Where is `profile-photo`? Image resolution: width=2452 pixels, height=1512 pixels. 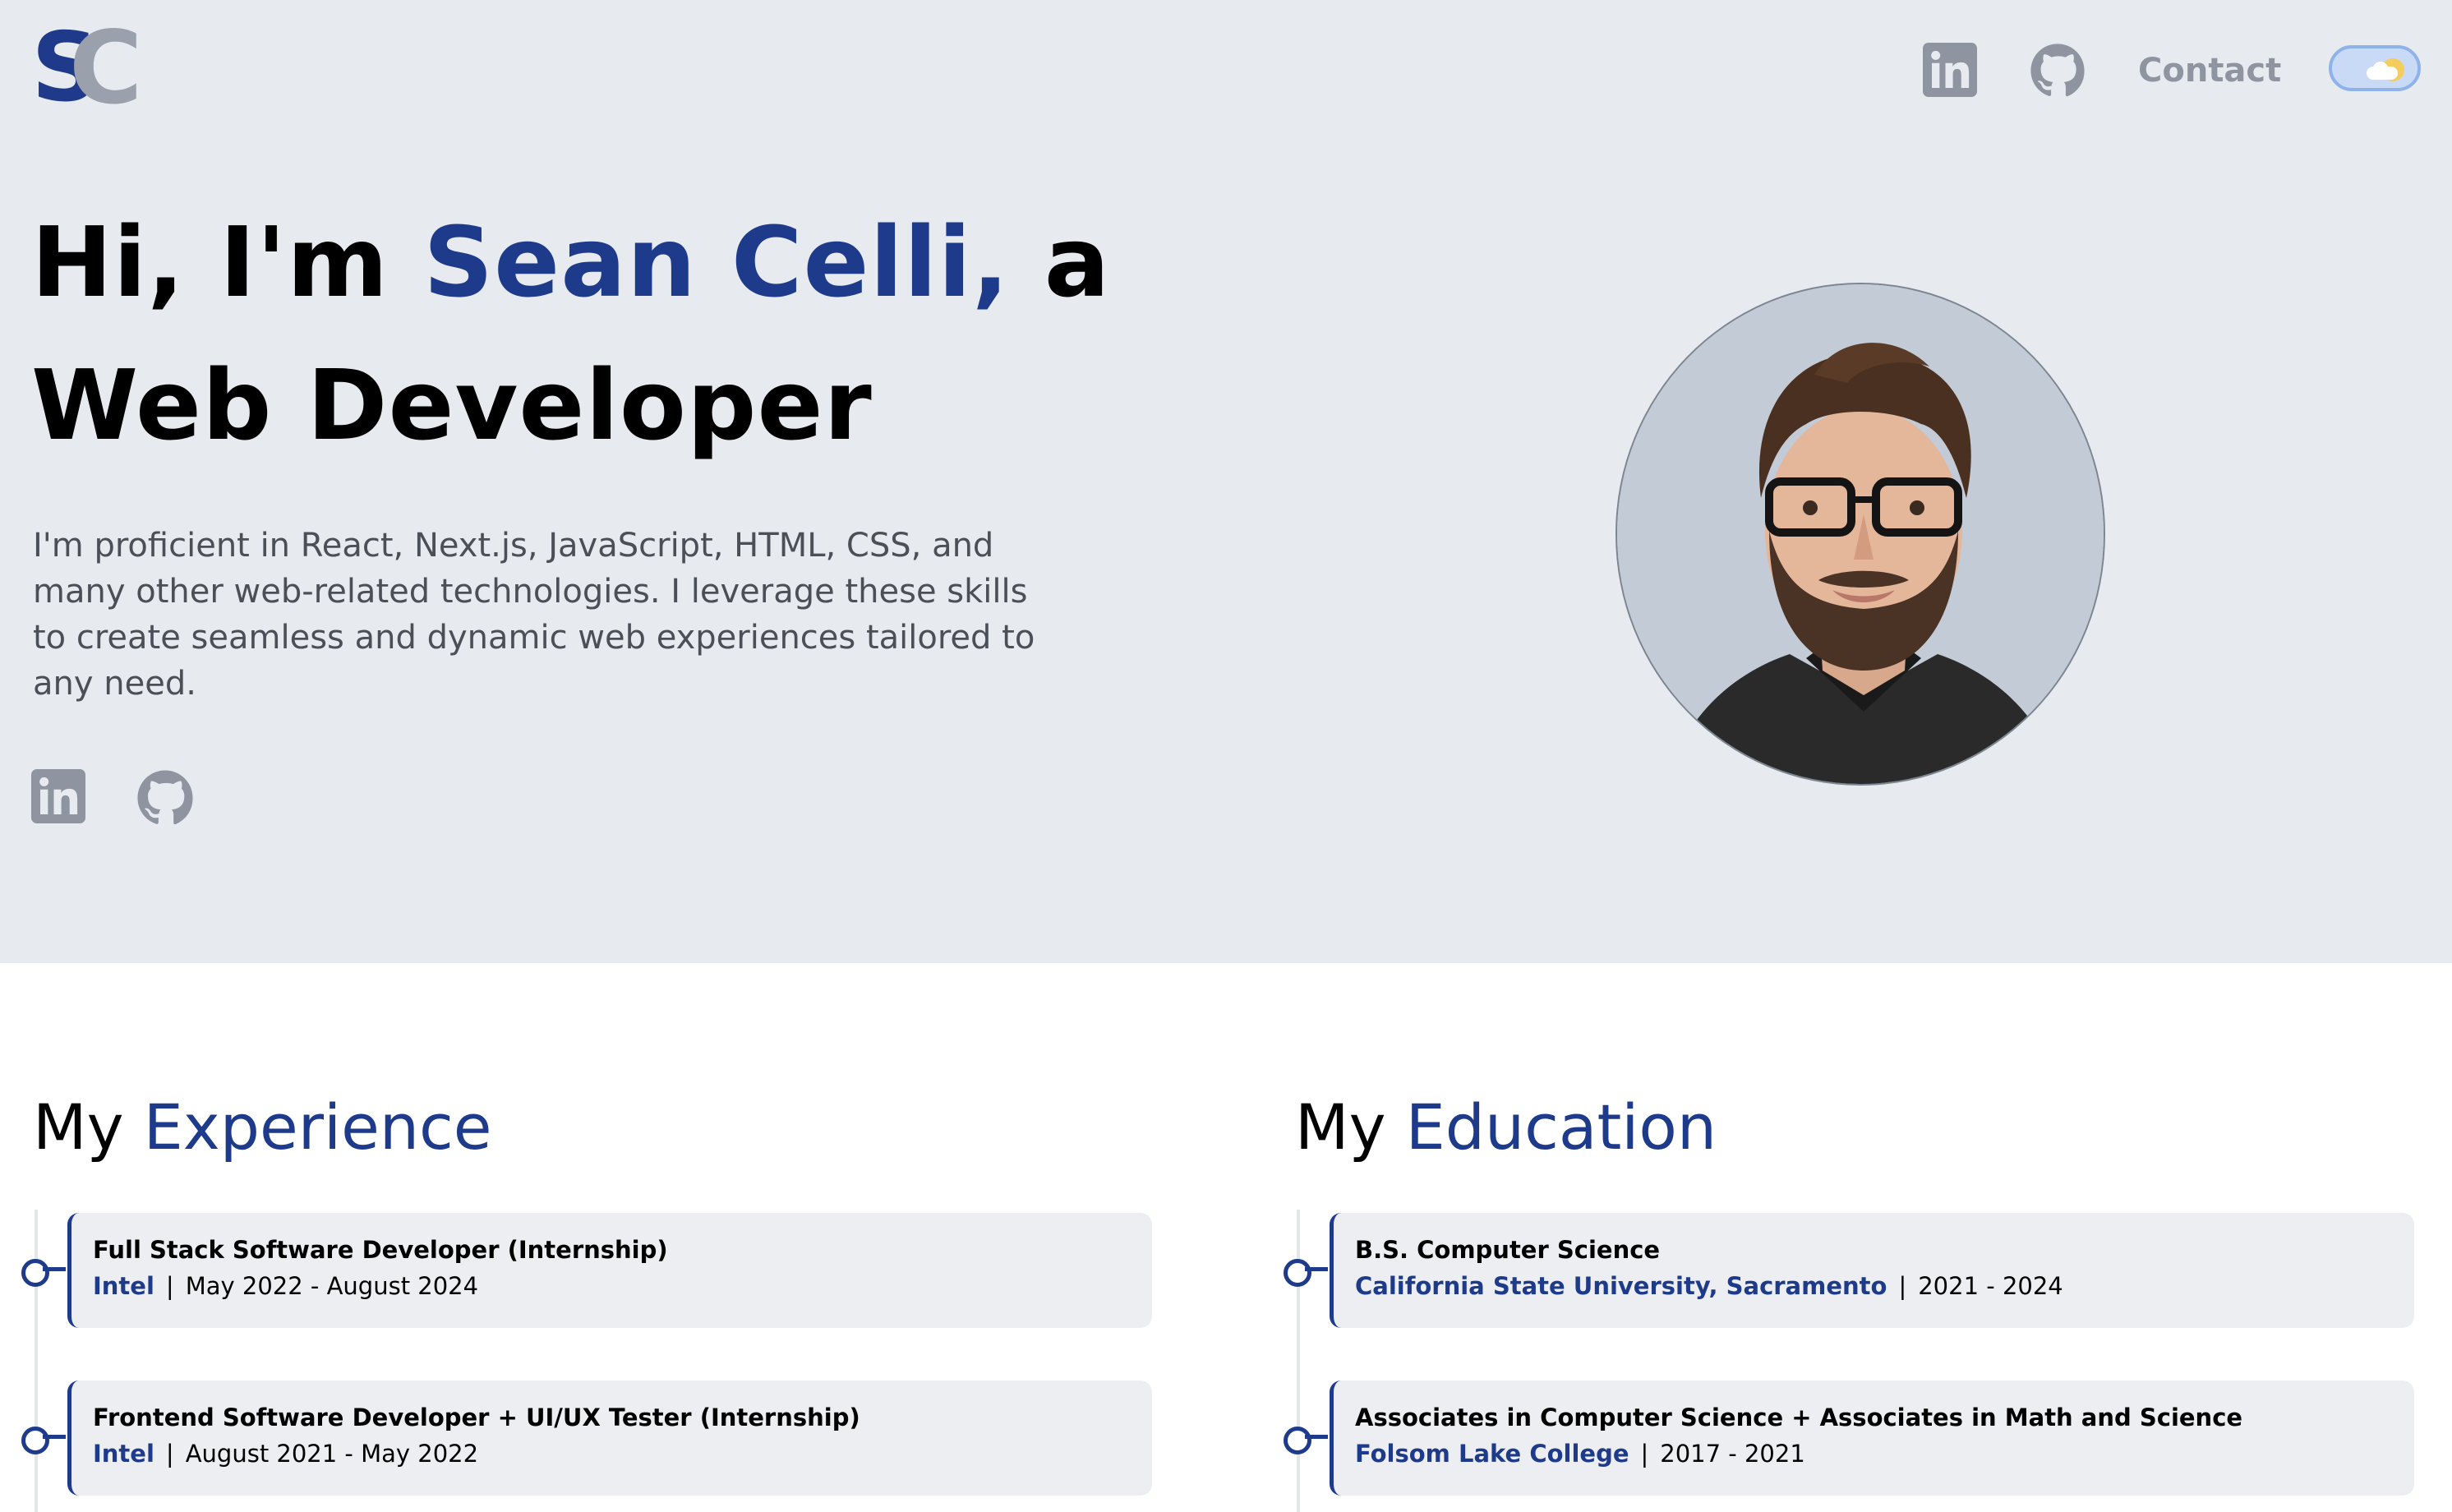 profile-photo is located at coordinates (1860, 535).